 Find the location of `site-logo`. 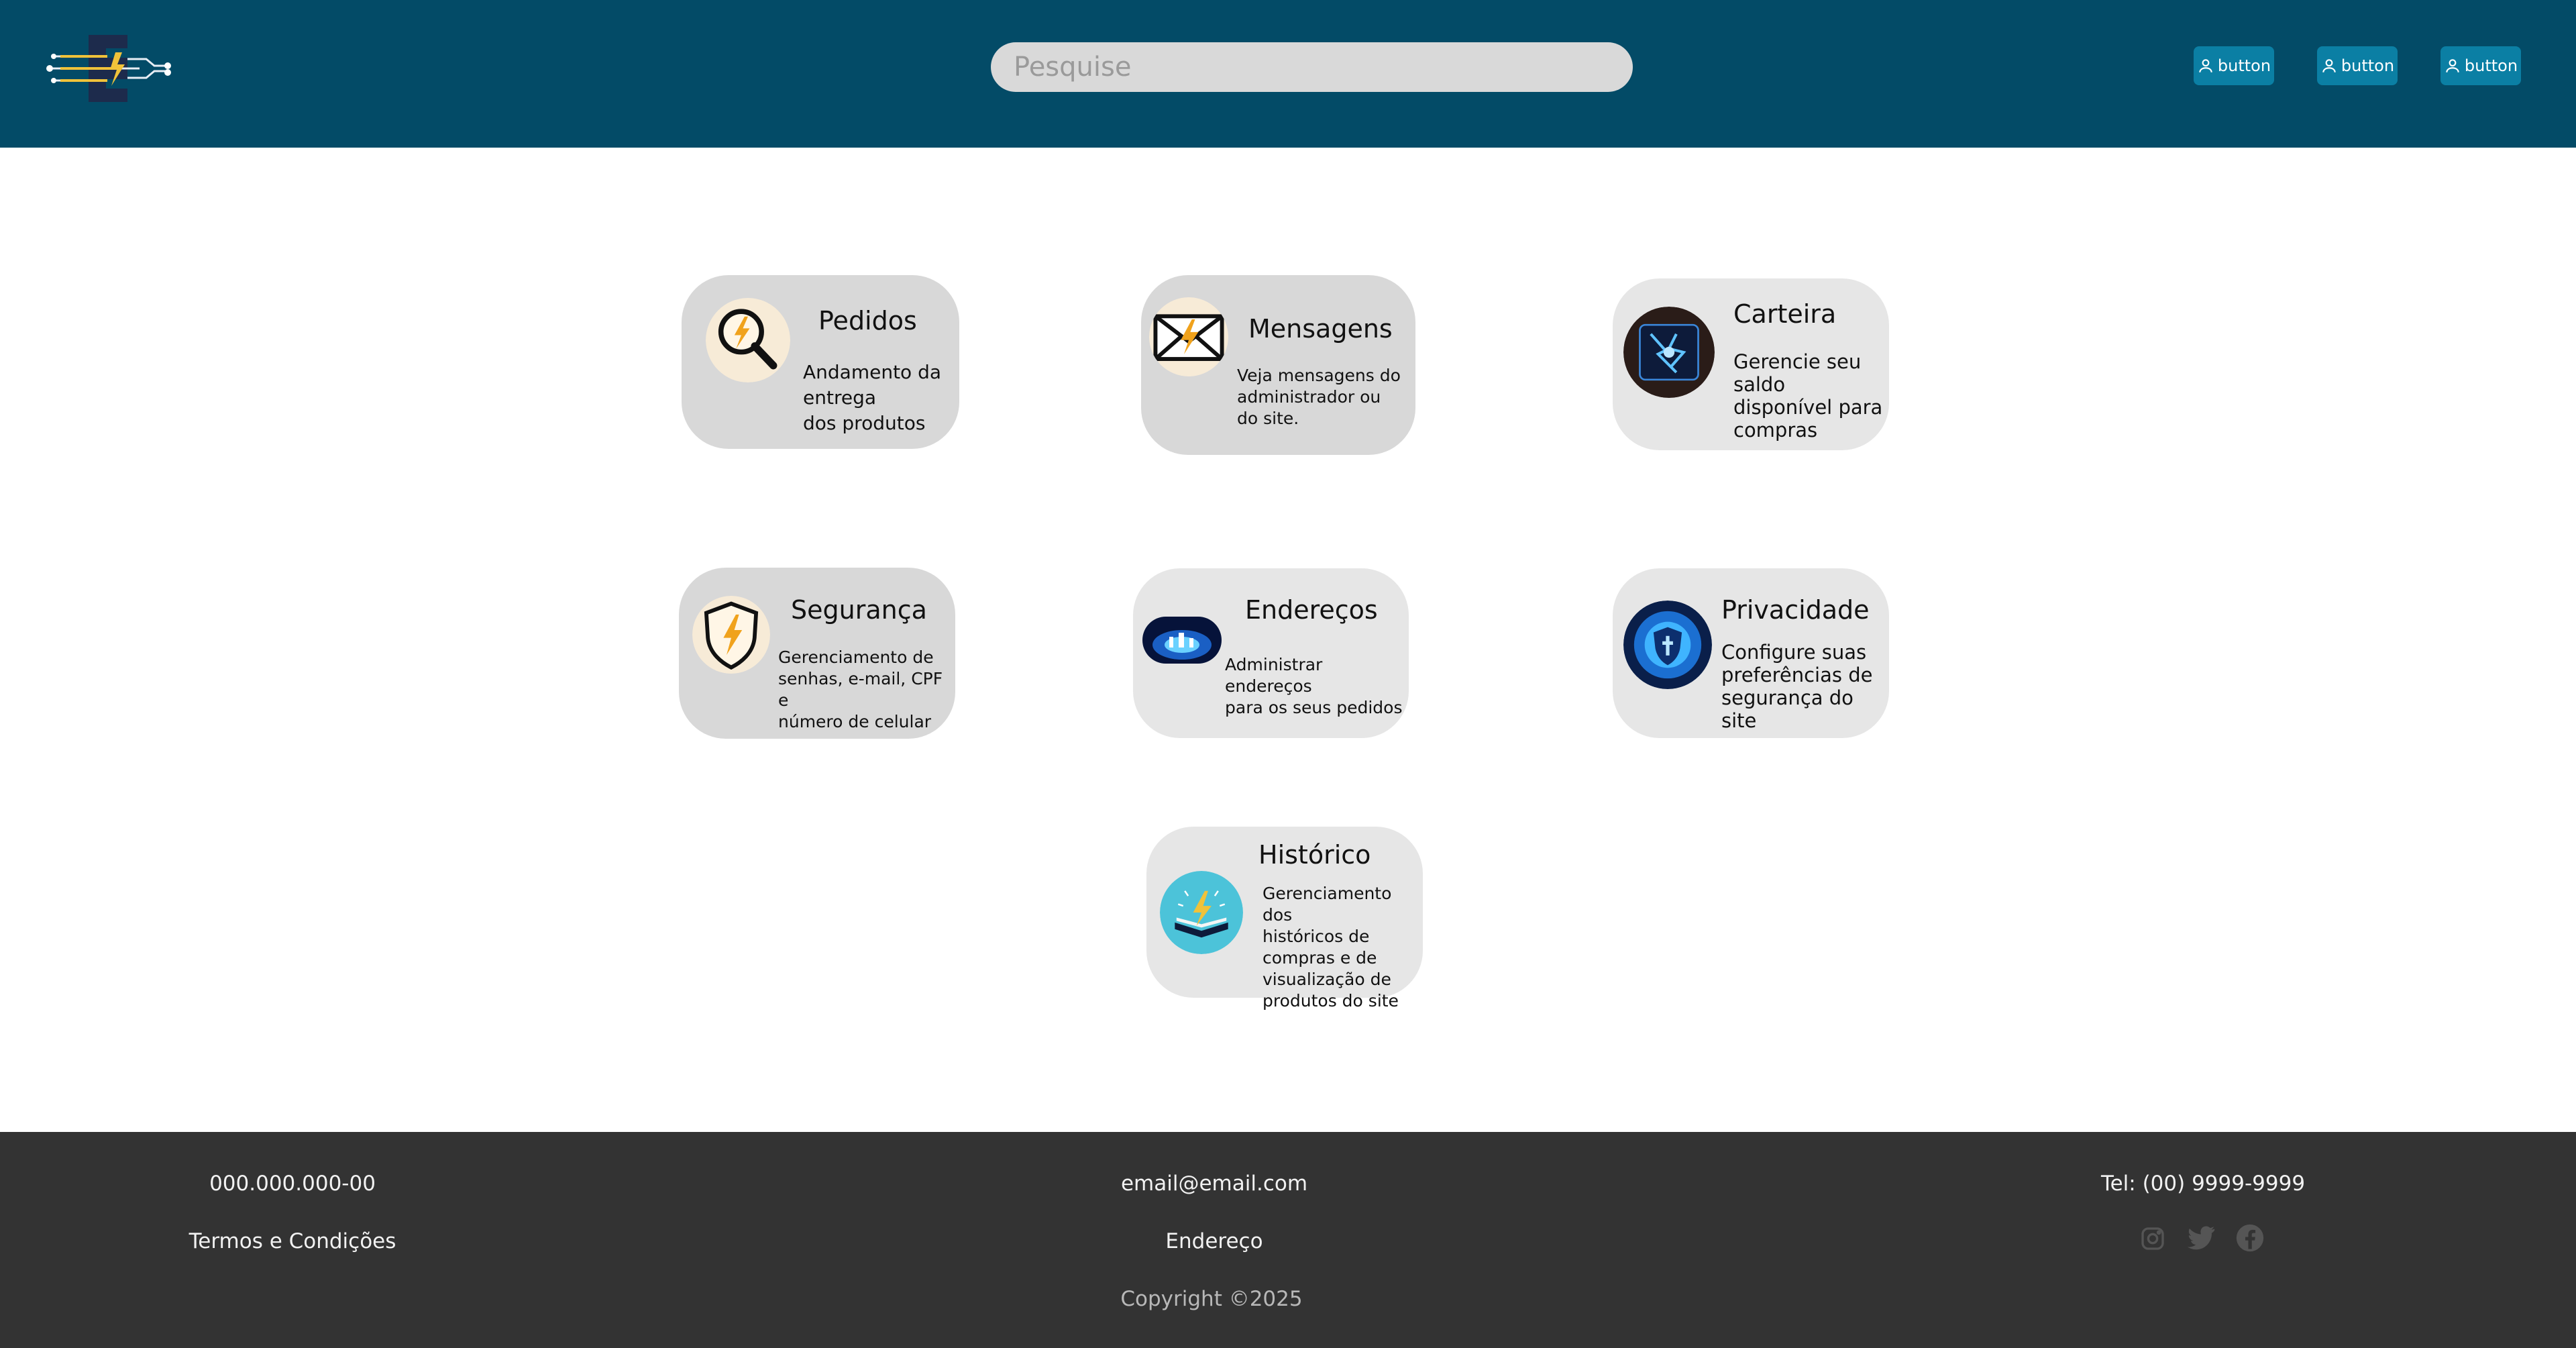

site-logo is located at coordinates (110, 68).